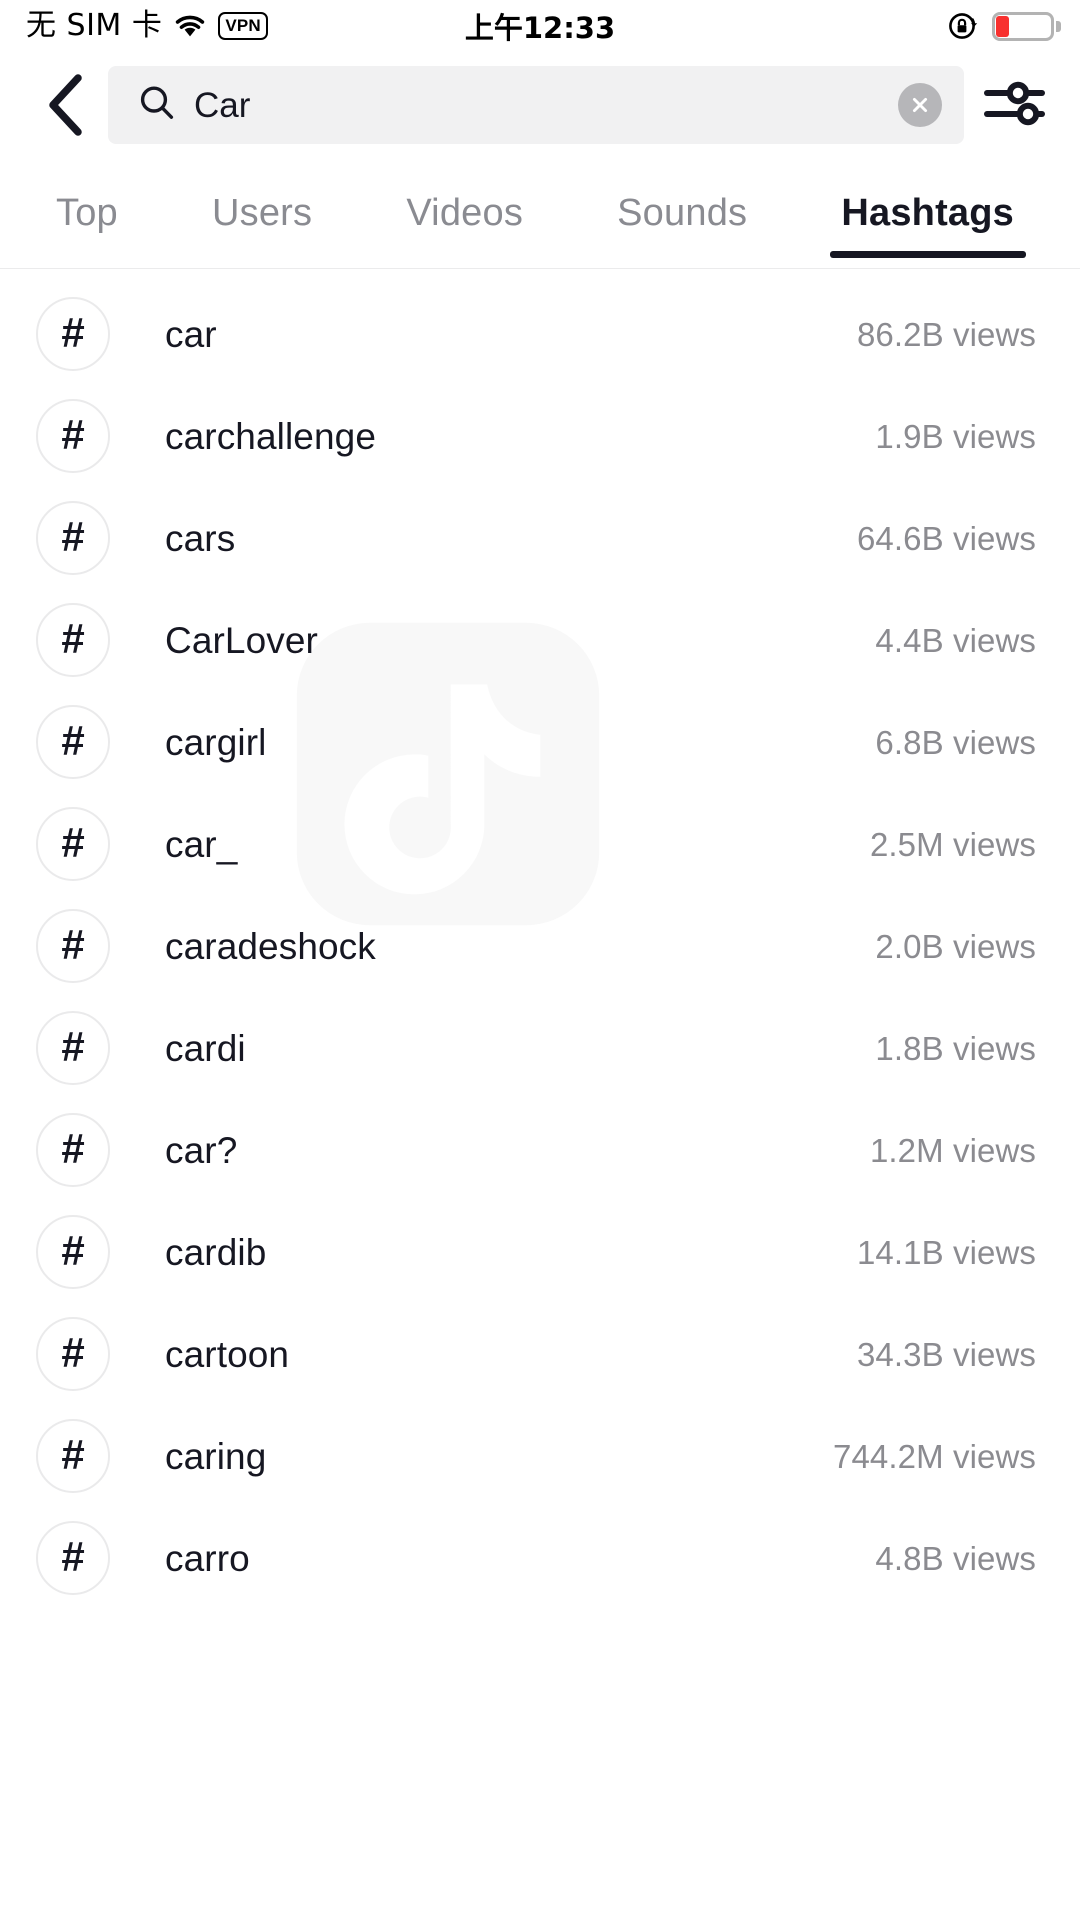 This screenshot has width=1080, height=1920. I want to click on table-row: # carro 4.8B views, so click(540, 1558).